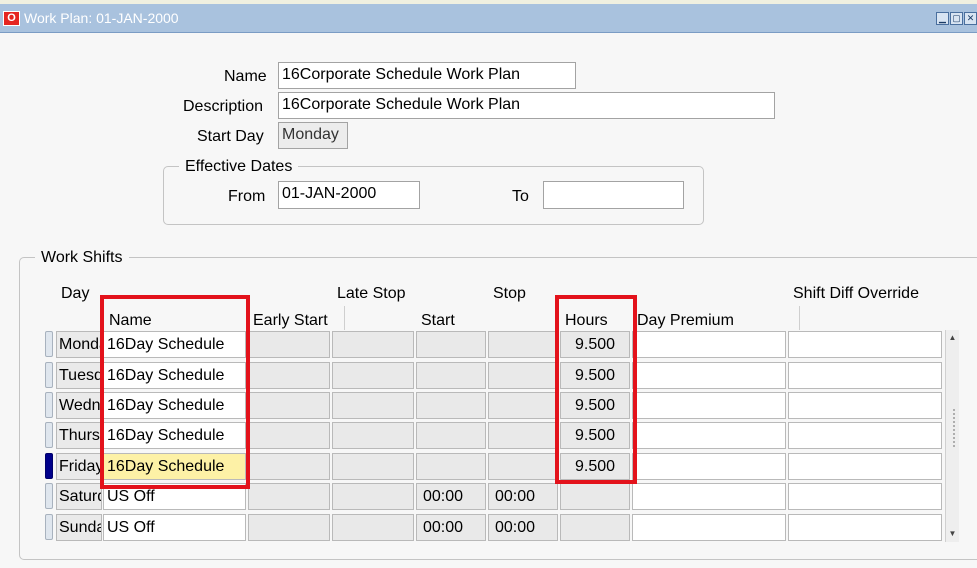 Image resolution: width=977 pixels, height=568 pixels. Describe the element at coordinates (247, 196) in the screenshot. I see `from-label: From` at that location.